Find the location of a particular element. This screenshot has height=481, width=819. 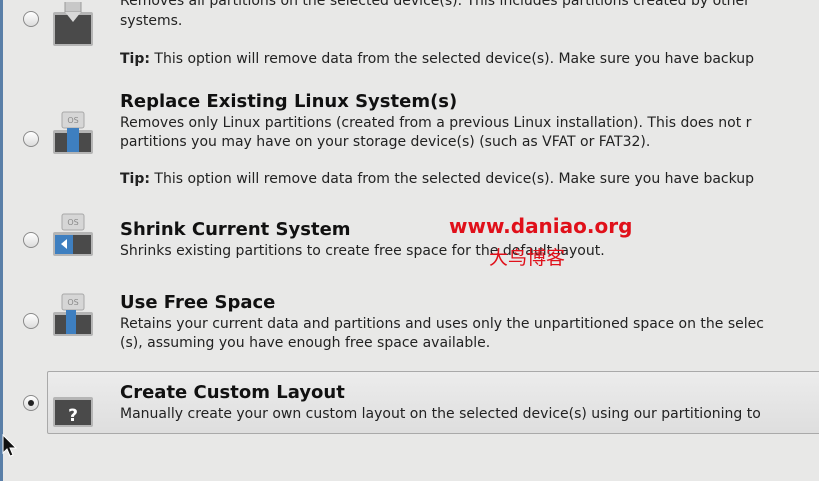

os-drive-shrink-icon: OS is located at coordinates (73, 234).